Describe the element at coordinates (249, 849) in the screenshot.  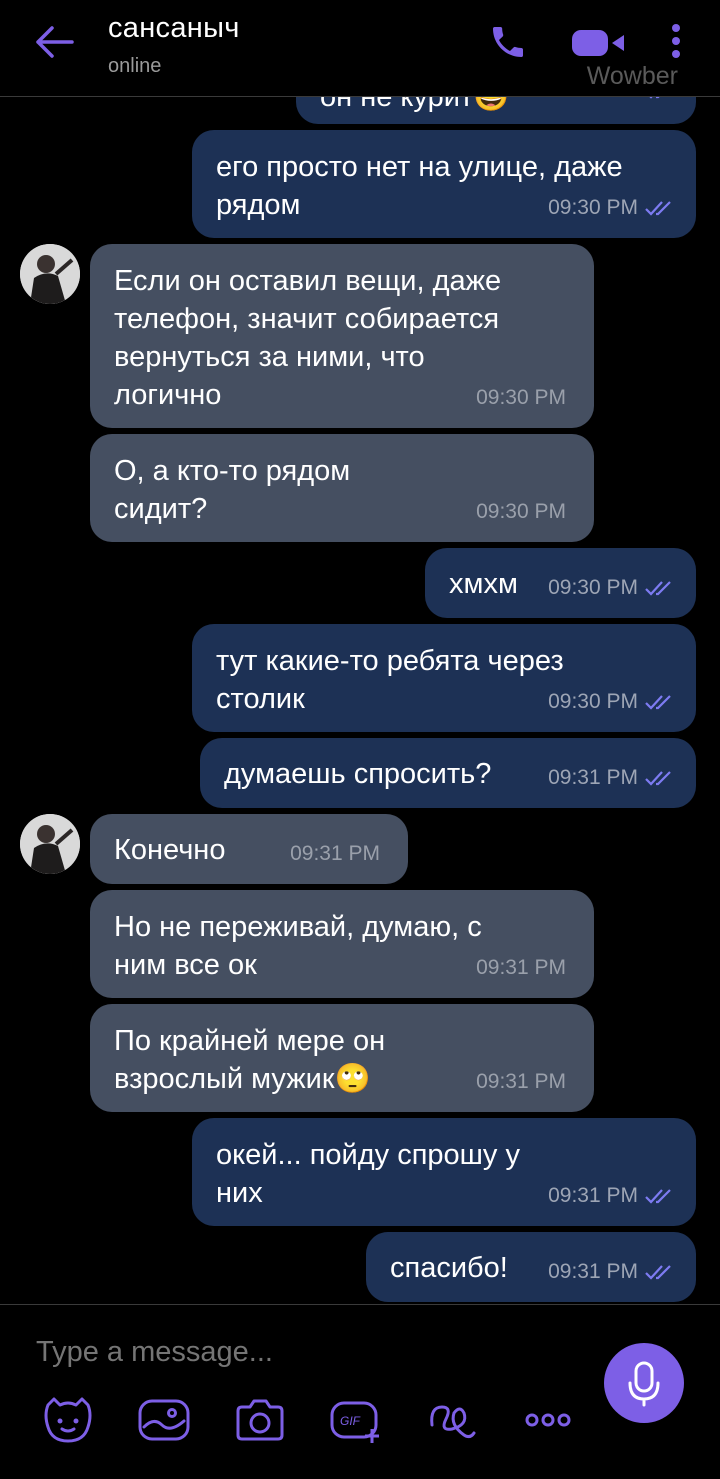
I see `message-bubble-incoming: Конечно 09:31 PM` at that location.